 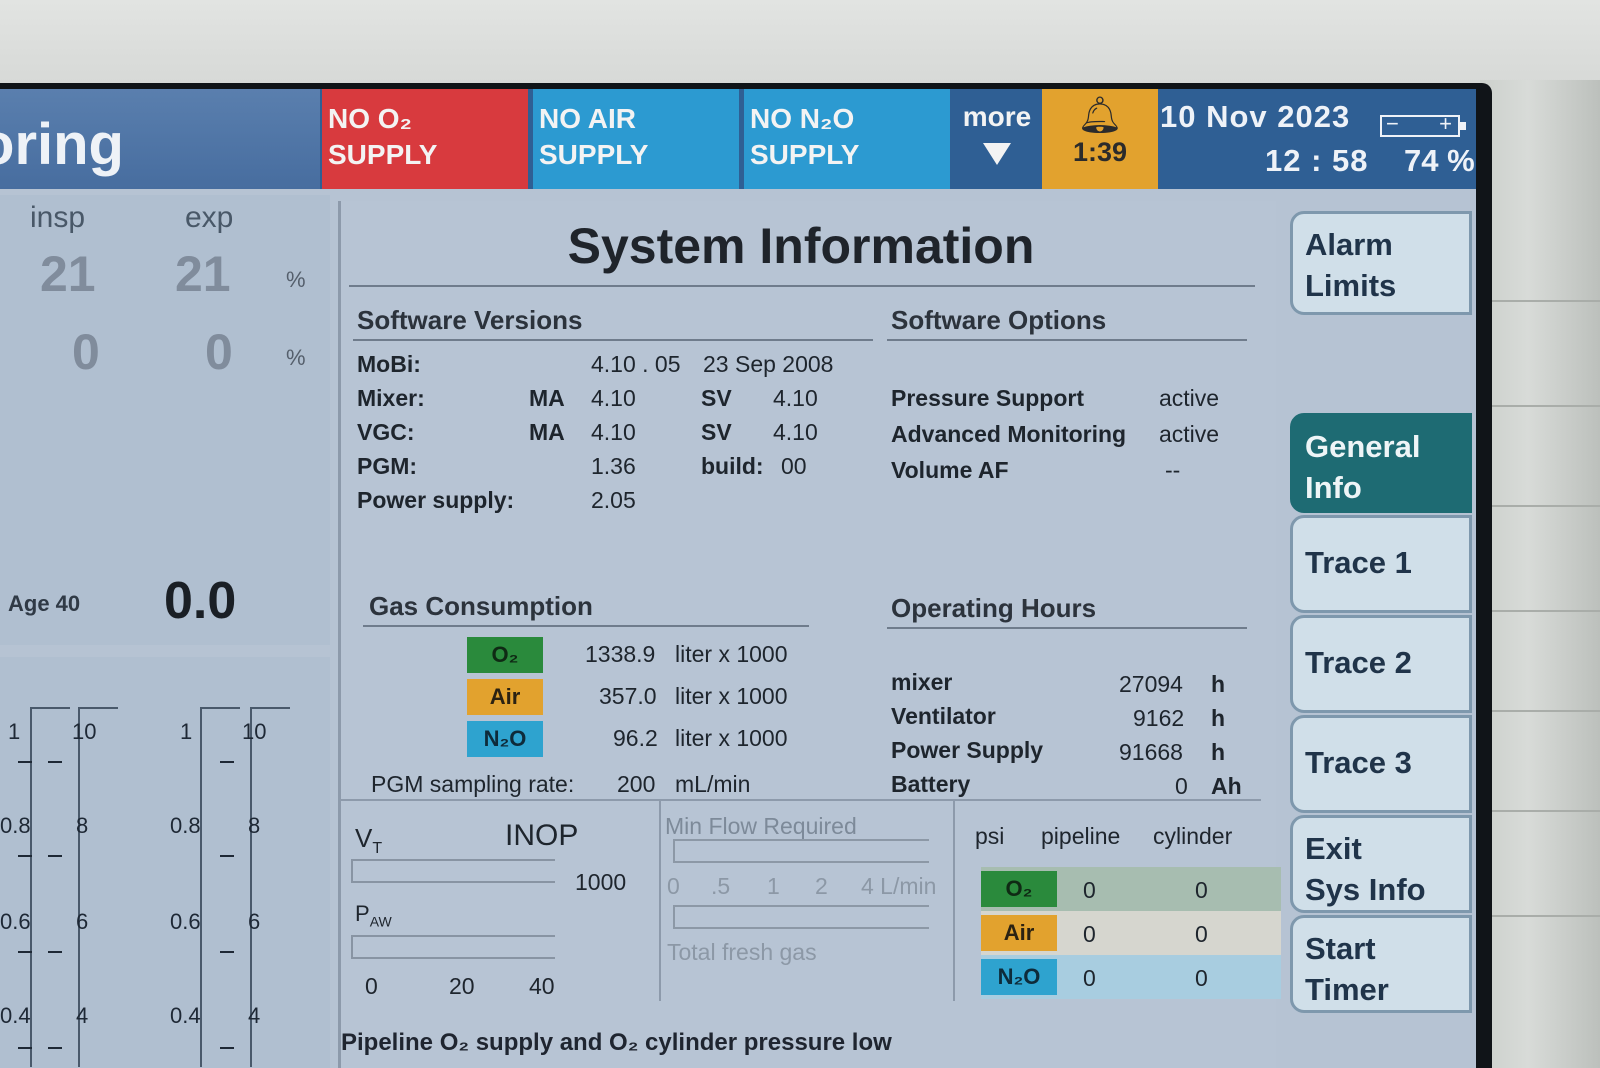 I want to click on hours-unit: Ah, so click(x=1226, y=786).